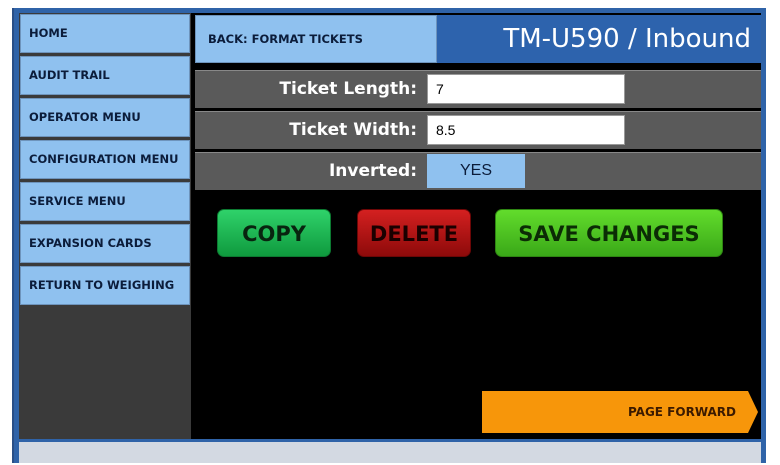 The width and height of the screenshot is (780, 465). I want to click on status-bar, so click(390, 452).